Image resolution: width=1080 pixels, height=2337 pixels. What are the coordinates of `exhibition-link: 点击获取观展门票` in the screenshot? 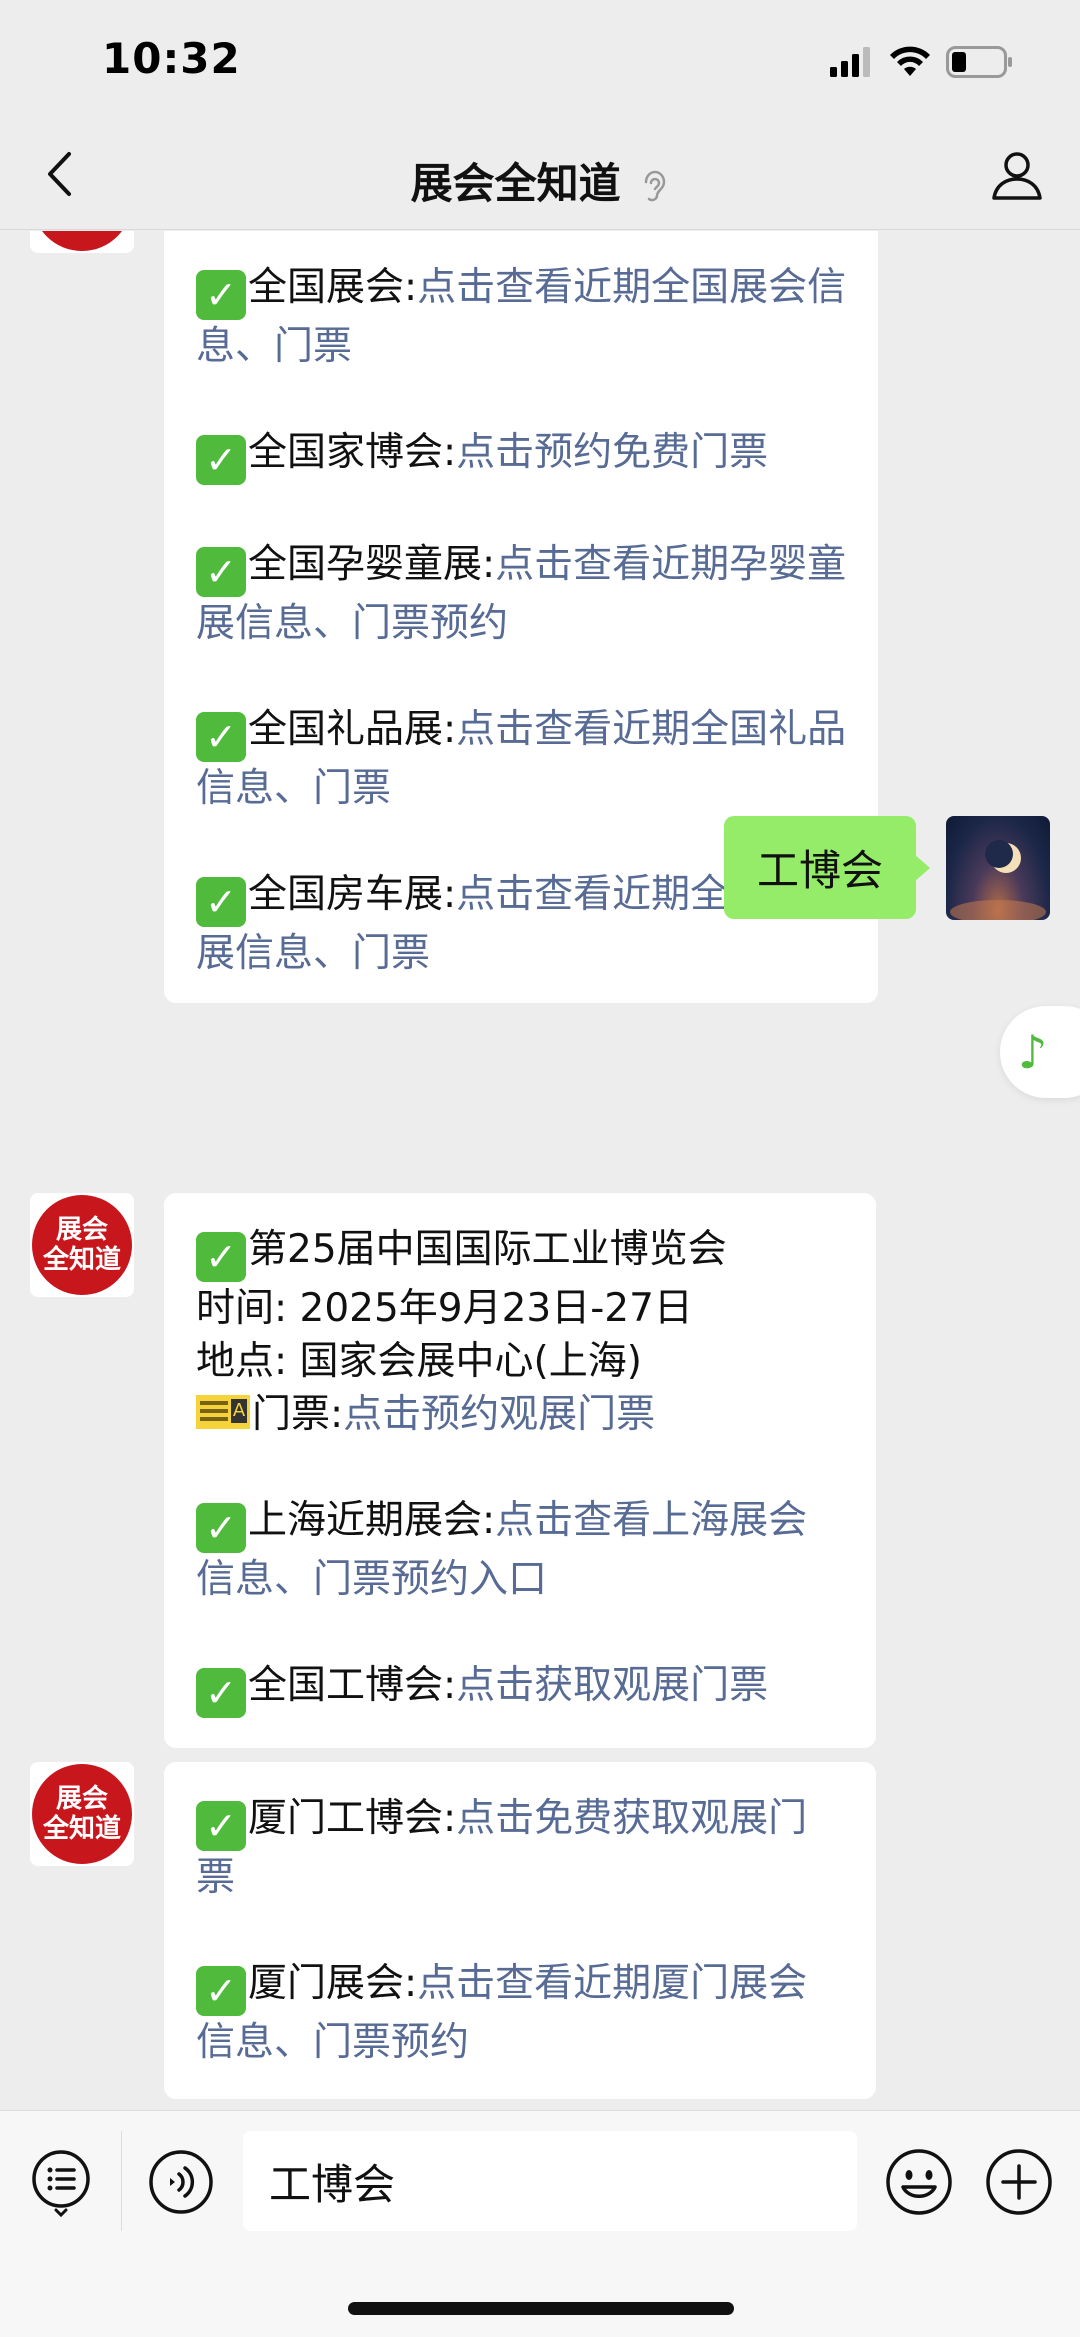 It's located at (612, 1685).